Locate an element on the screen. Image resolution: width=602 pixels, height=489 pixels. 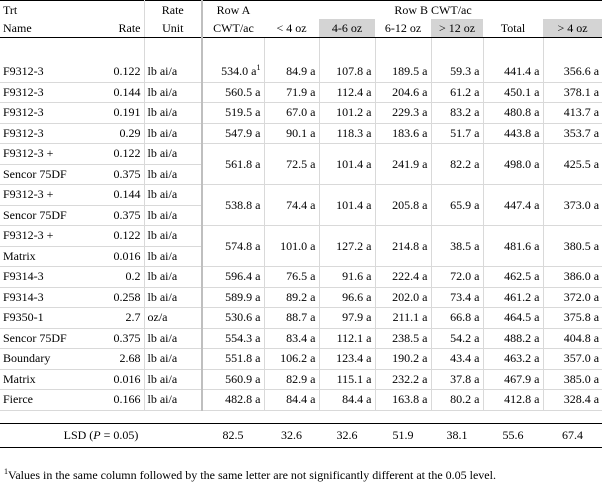
lsd-label: LSD (P = 0.05) is located at coordinates (101, 435).